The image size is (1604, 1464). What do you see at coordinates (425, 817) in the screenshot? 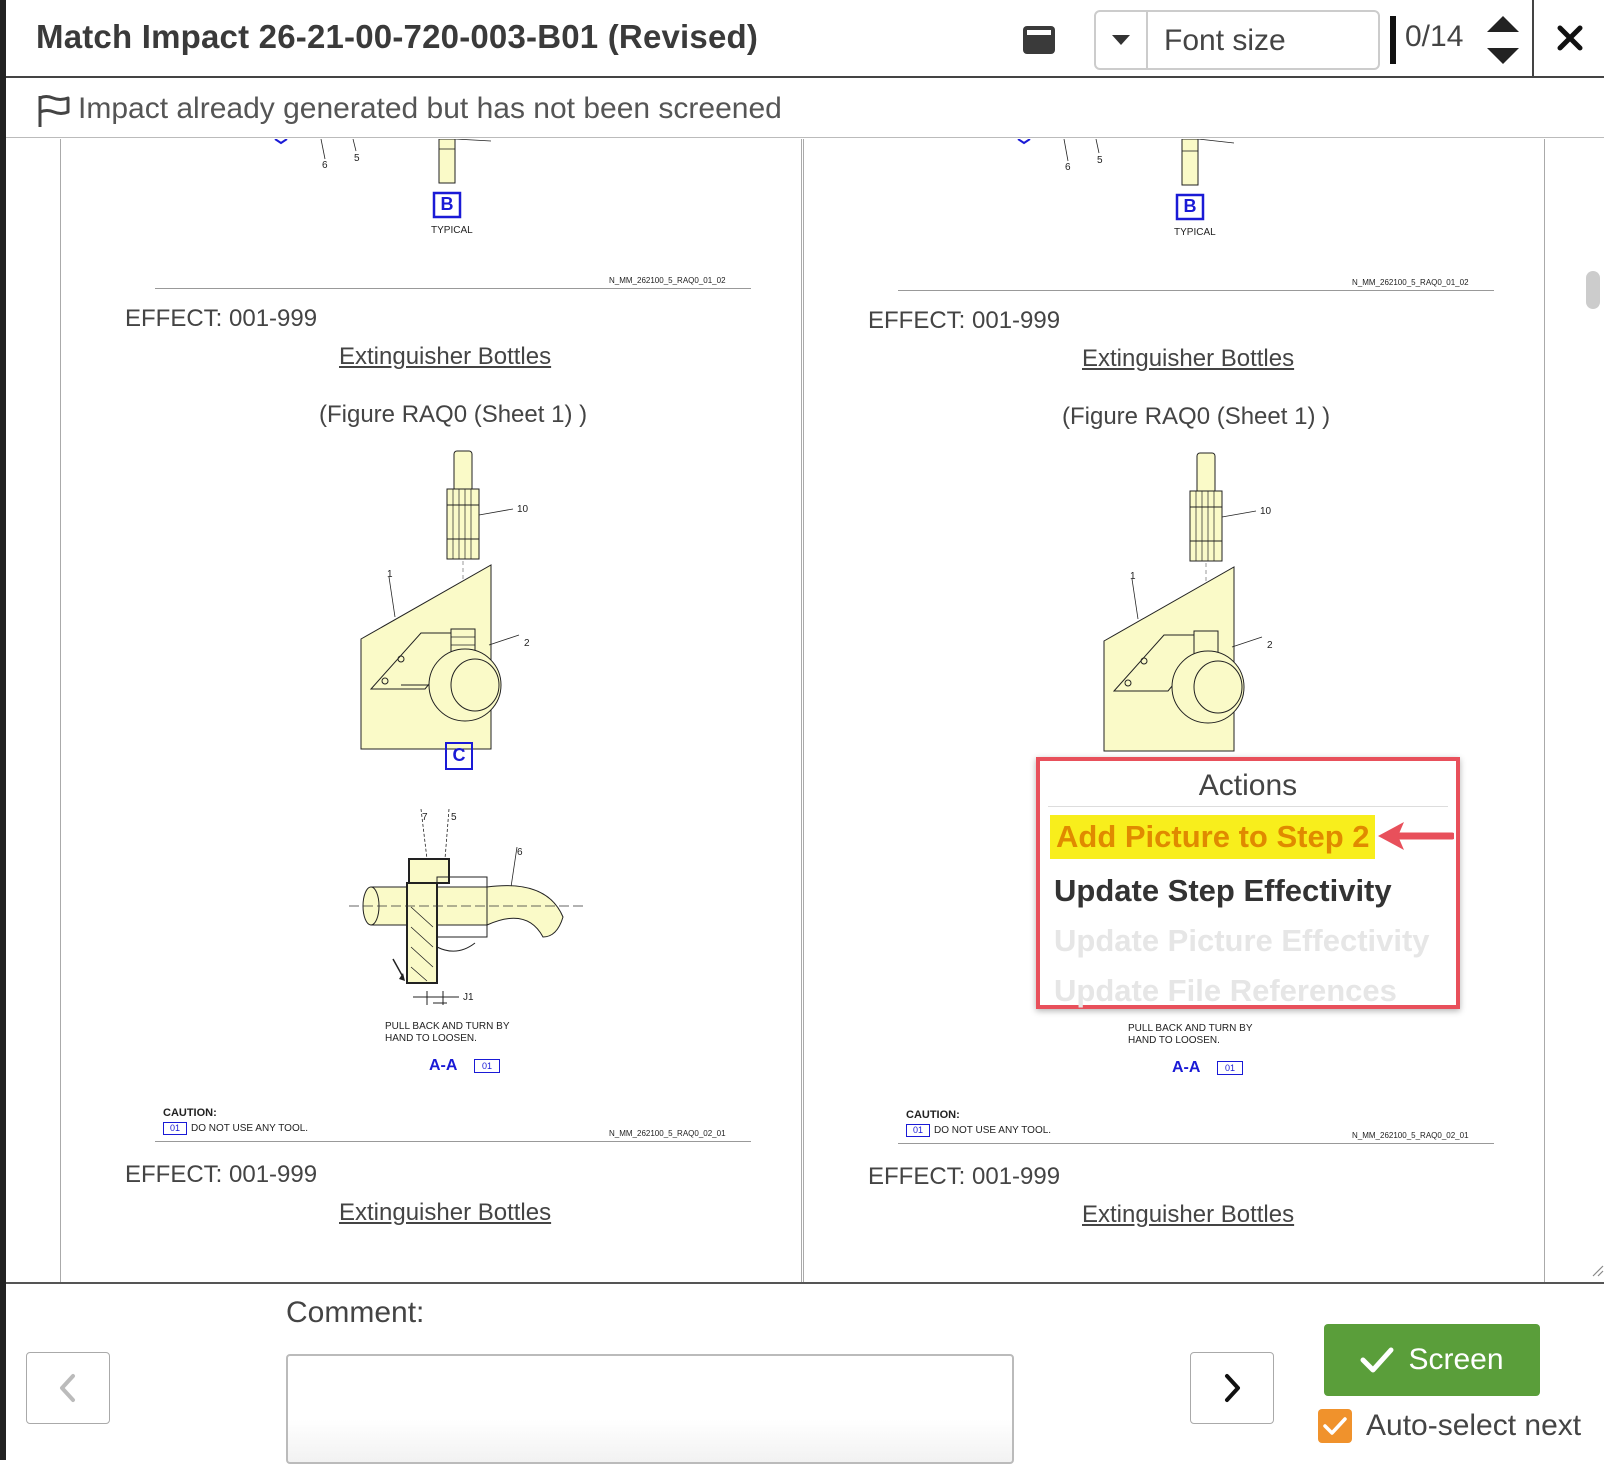
I see `callout-7: 7` at bounding box center [425, 817].